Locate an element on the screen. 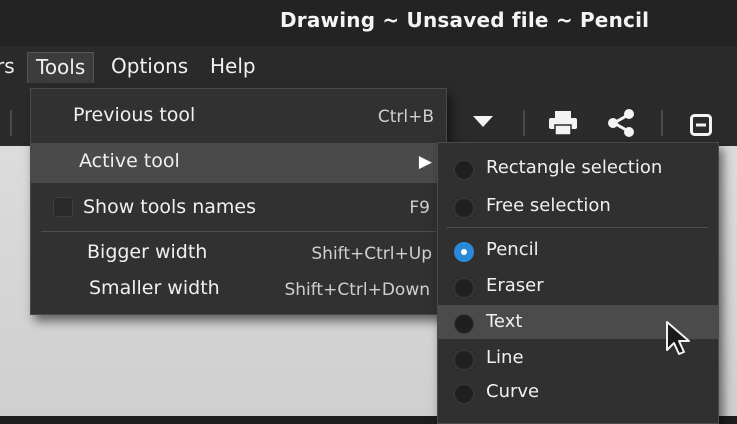 This screenshot has width=737, height=424. menu-item-show-tools-names: Show tools names F9 is located at coordinates (238, 209).